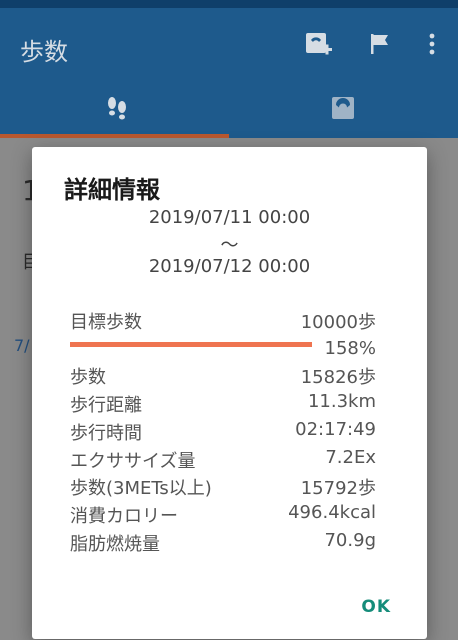  What do you see at coordinates (338, 488) in the screenshot?
I see `stat-value: 15792歩` at bounding box center [338, 488].